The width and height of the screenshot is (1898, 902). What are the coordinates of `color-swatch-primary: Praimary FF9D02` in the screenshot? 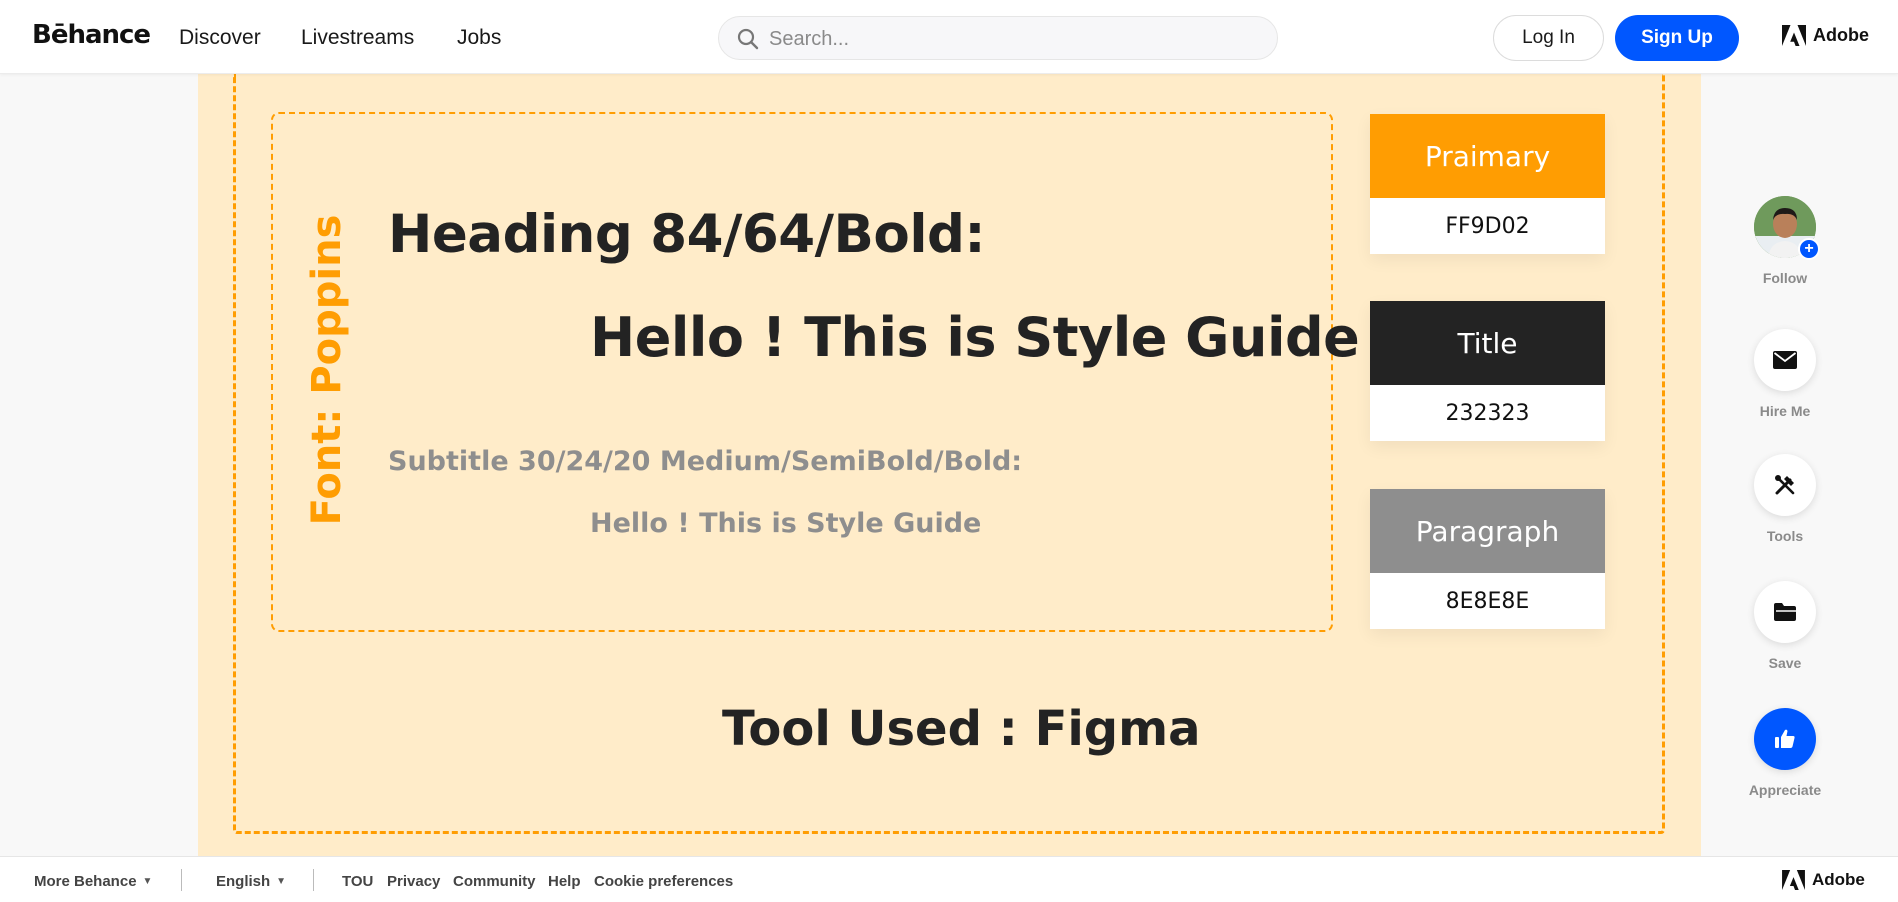 It's located at (1487, 184).